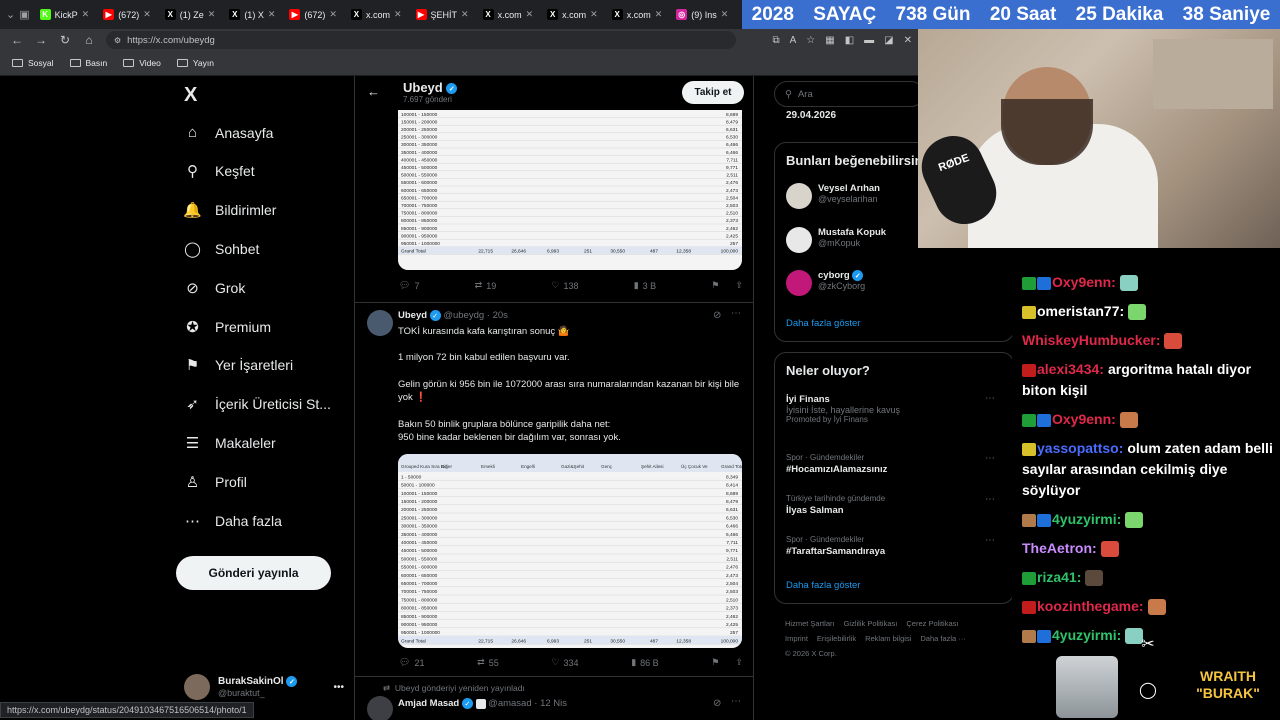 Image resolution: width=1280 pixels, height=720 pixels. Describe the element at coordinates (190, 95) in the screenshot. I see `x-logo-icon: X` at that location.